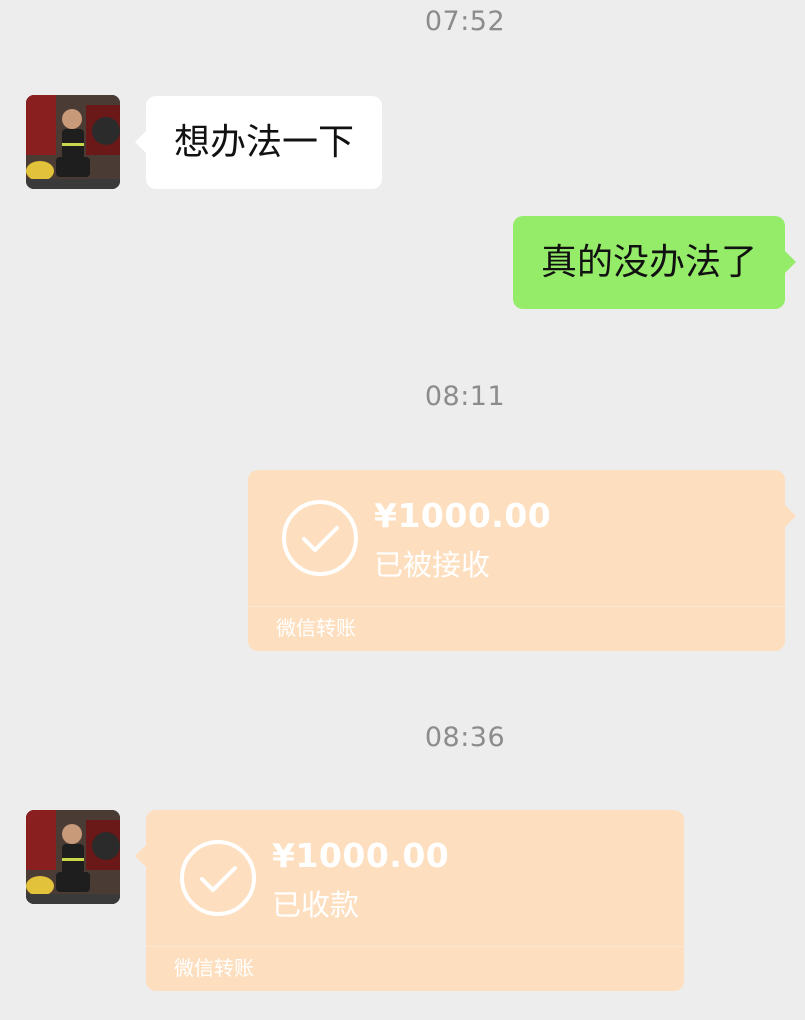  I want to click on outgoing-message-bubble: 真的没办法了, so click(654, 262).